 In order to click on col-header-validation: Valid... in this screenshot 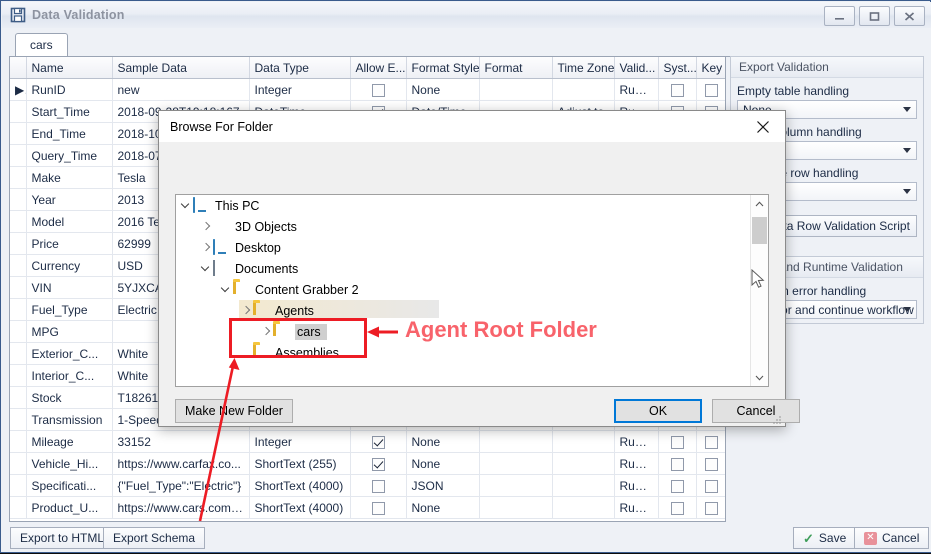, I will do `click(636, 68)`.